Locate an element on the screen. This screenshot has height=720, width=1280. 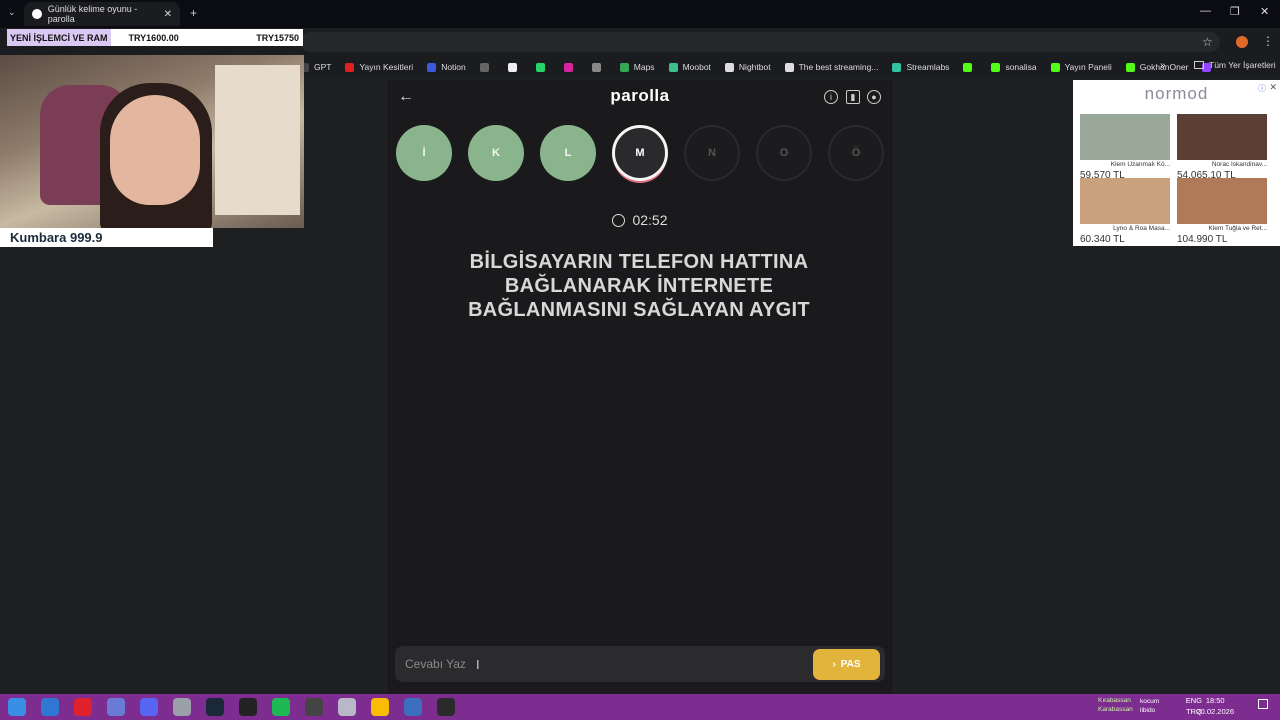
bookmark-label: Maps is located at coordinates (644, 67).